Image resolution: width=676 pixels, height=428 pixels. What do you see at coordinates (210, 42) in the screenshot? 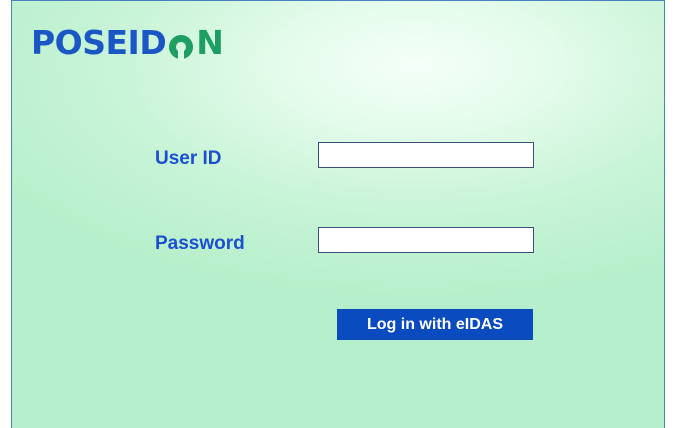
I see `logo-text-end: N` at bounding box center [210, 42].